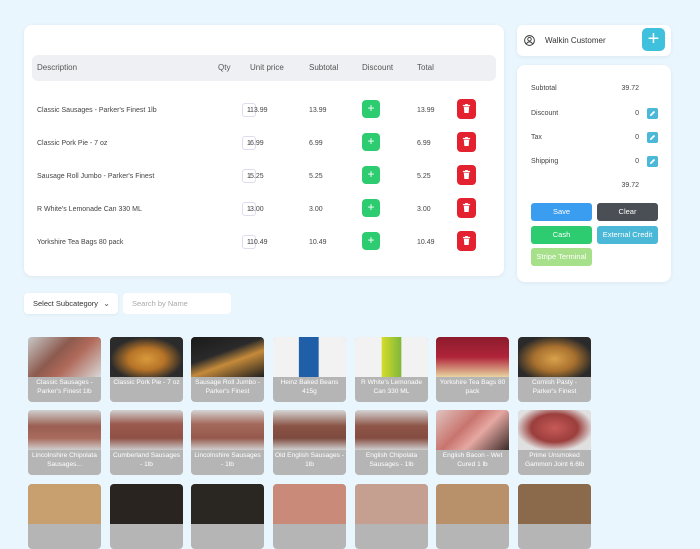 The image size is (700, 549). Describe the element at coordinates (146, 442) in the screenshot. I see `product-card: Cumberland Sausages - 1lb` at that location.